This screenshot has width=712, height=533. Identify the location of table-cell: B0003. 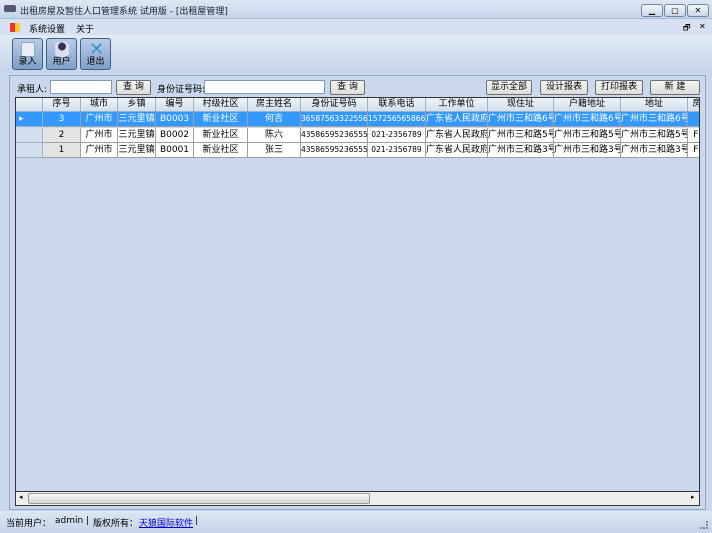
(175, 119).